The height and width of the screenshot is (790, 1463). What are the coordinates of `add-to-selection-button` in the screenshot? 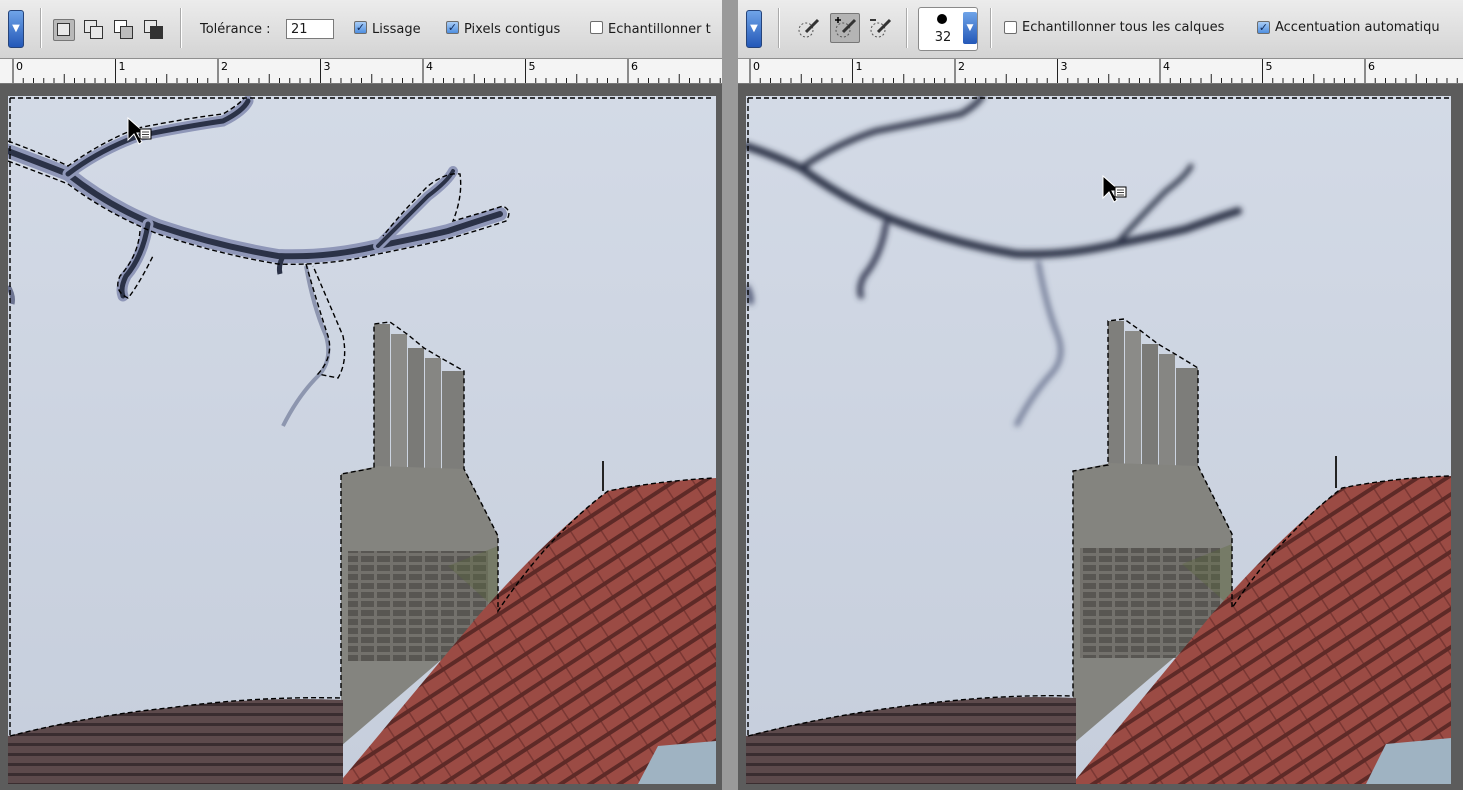 It's located at (93, 29).